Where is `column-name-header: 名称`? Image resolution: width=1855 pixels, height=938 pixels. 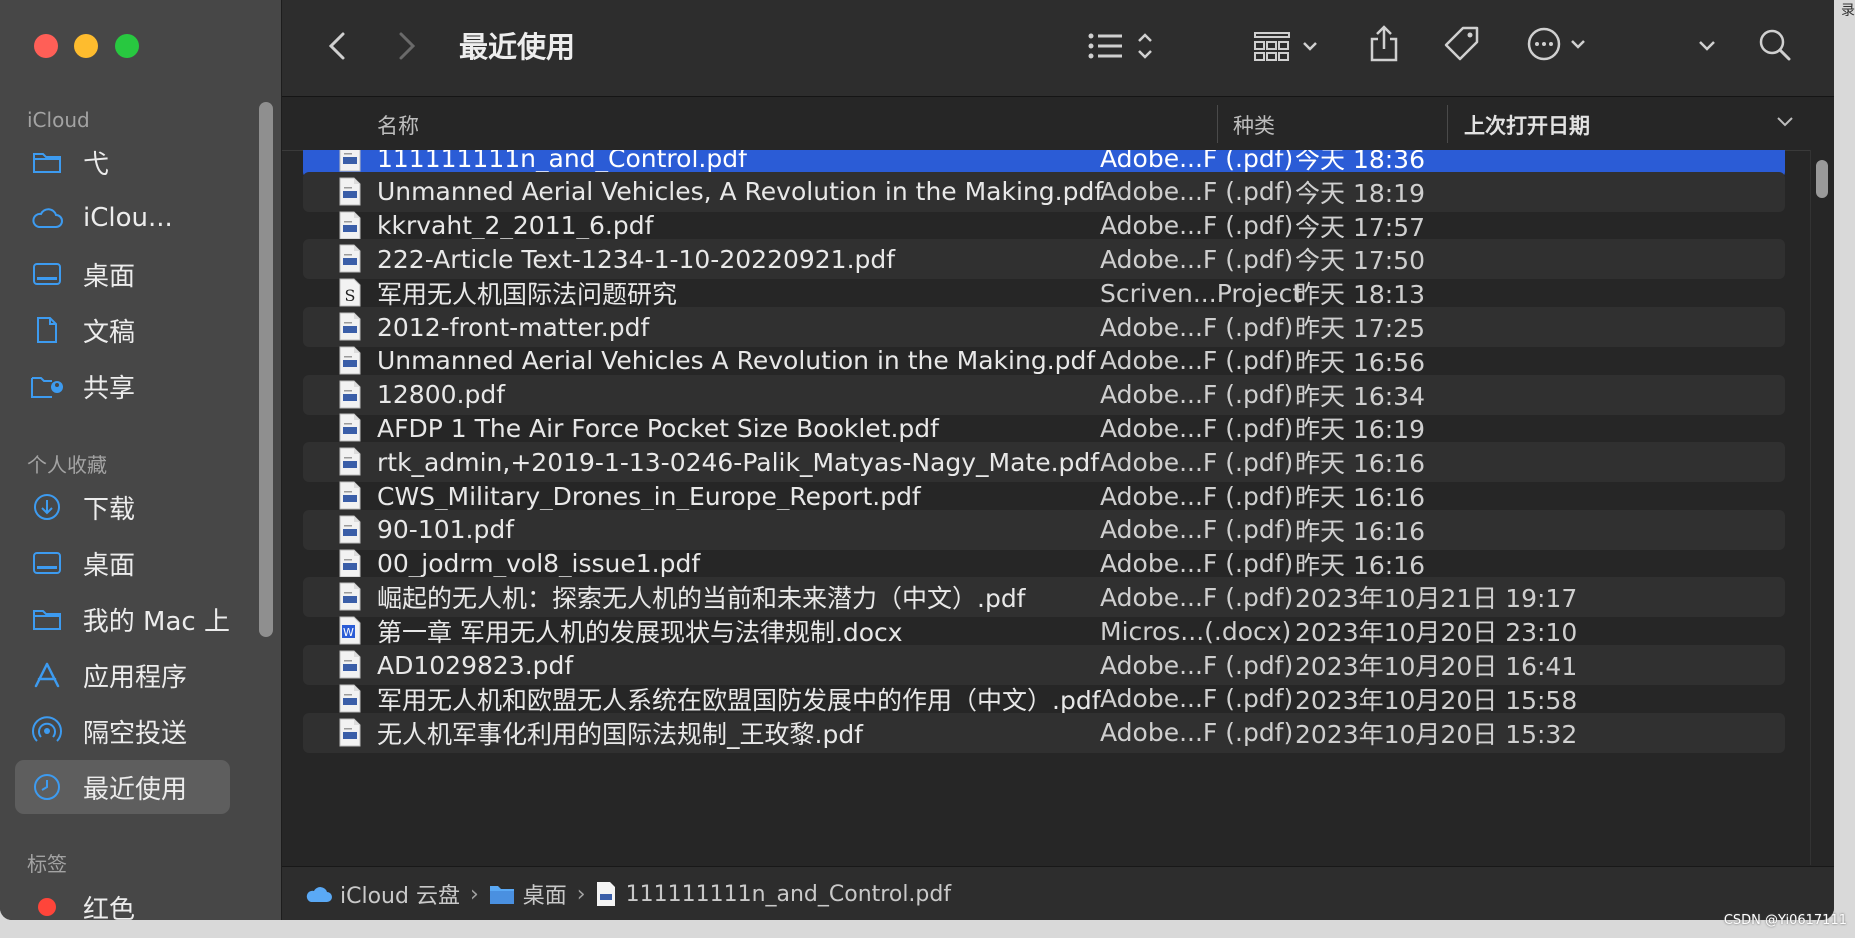 column-name-header: 名称 is located at coordinates (398, 125).